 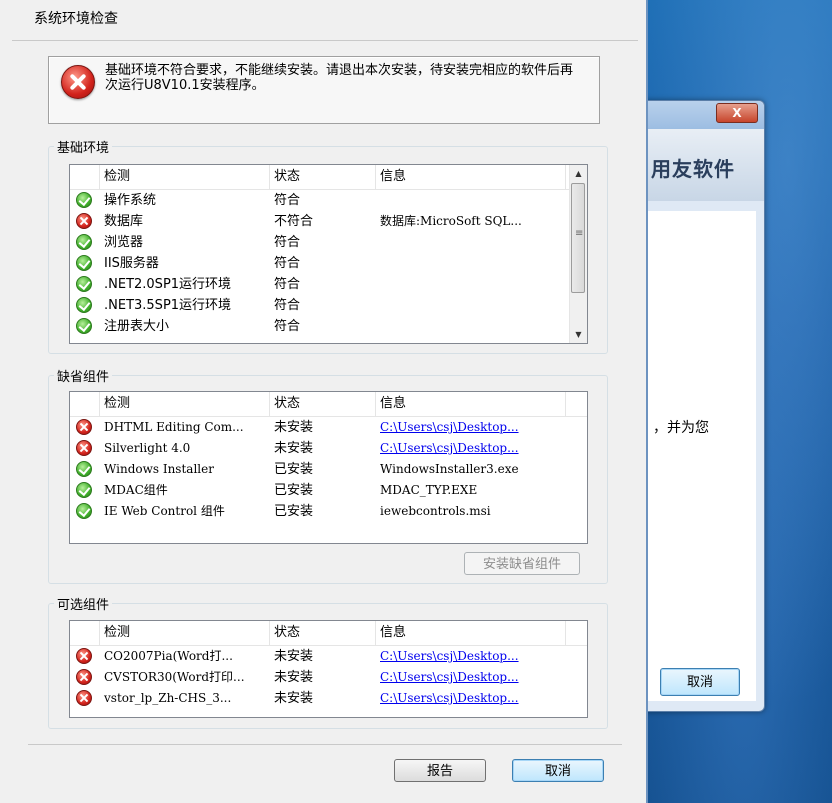 What do you see at coordinates (558, 770) in the screenshot?
I see `cancel-button: 取消` at bounding box center [558, 770].